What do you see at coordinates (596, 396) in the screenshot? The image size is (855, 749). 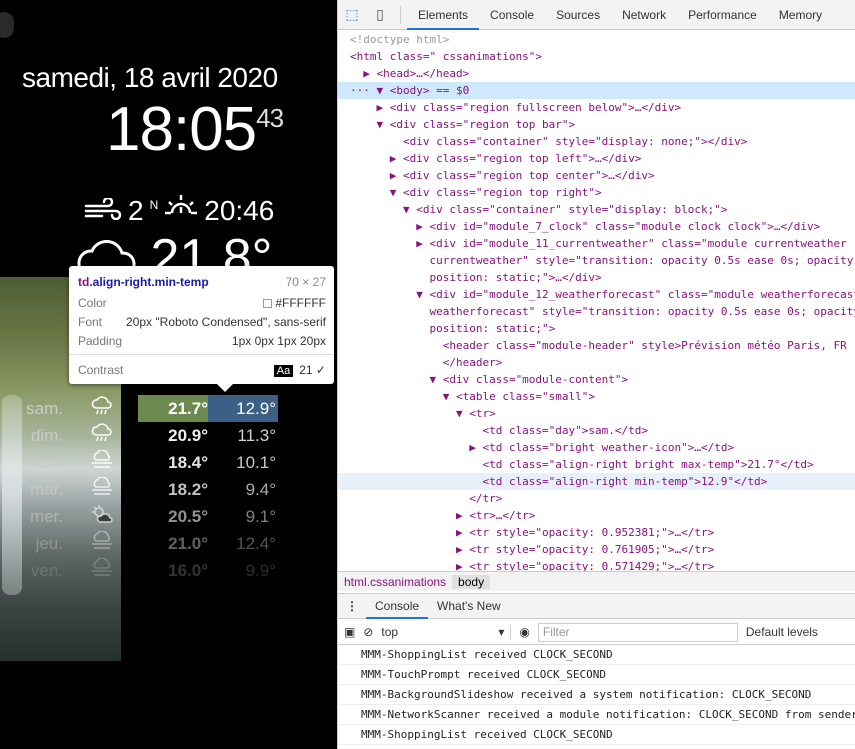 I see `dom-node-line: ▼ <table class="small">` at bounding box center [596, 396].